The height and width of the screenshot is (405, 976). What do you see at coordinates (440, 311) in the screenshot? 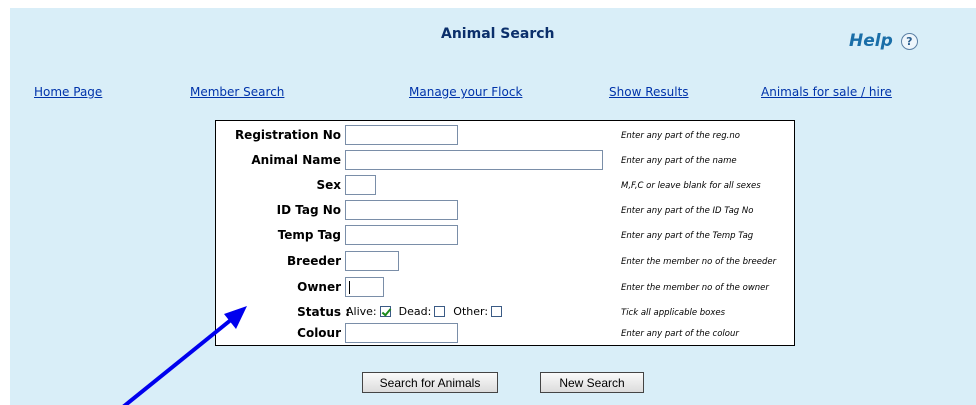
I see `dead-checkbox` at bounding box center [440, 311].